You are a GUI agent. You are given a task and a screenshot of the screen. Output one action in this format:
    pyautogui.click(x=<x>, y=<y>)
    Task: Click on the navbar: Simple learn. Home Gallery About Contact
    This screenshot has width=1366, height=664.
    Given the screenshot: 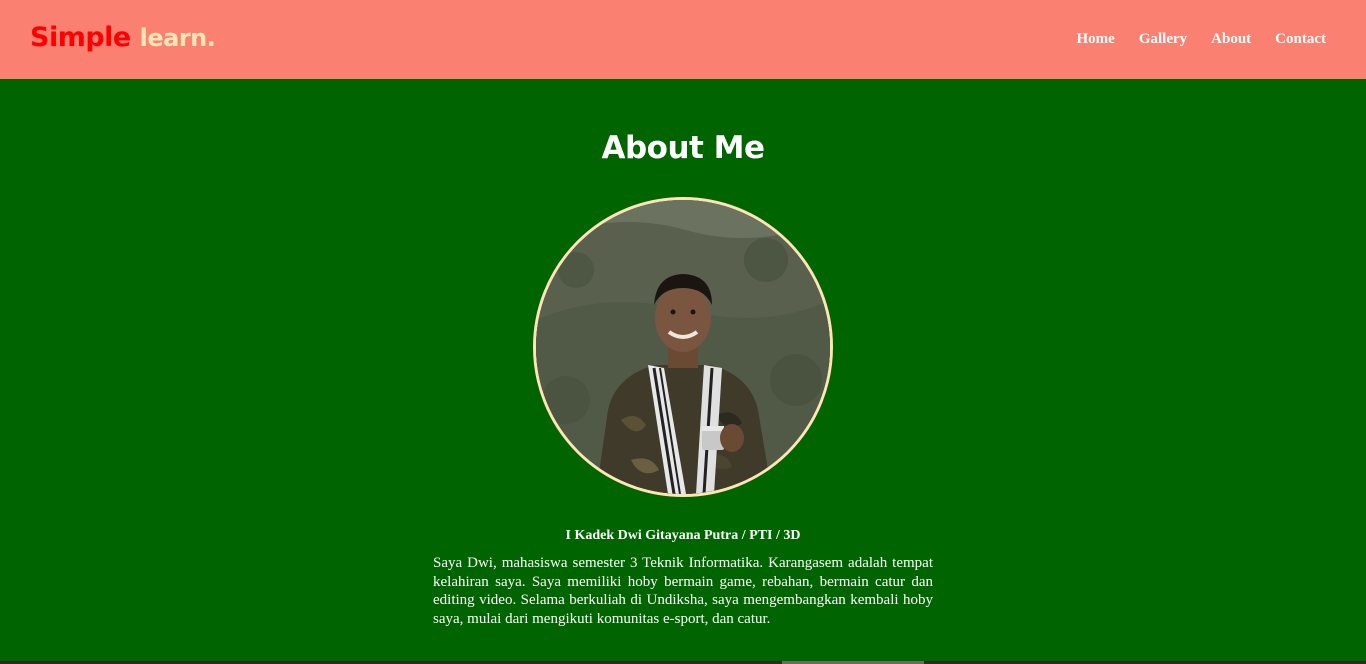 What is the action you would take?
    pyautogui.click(x=683, y=39)
    